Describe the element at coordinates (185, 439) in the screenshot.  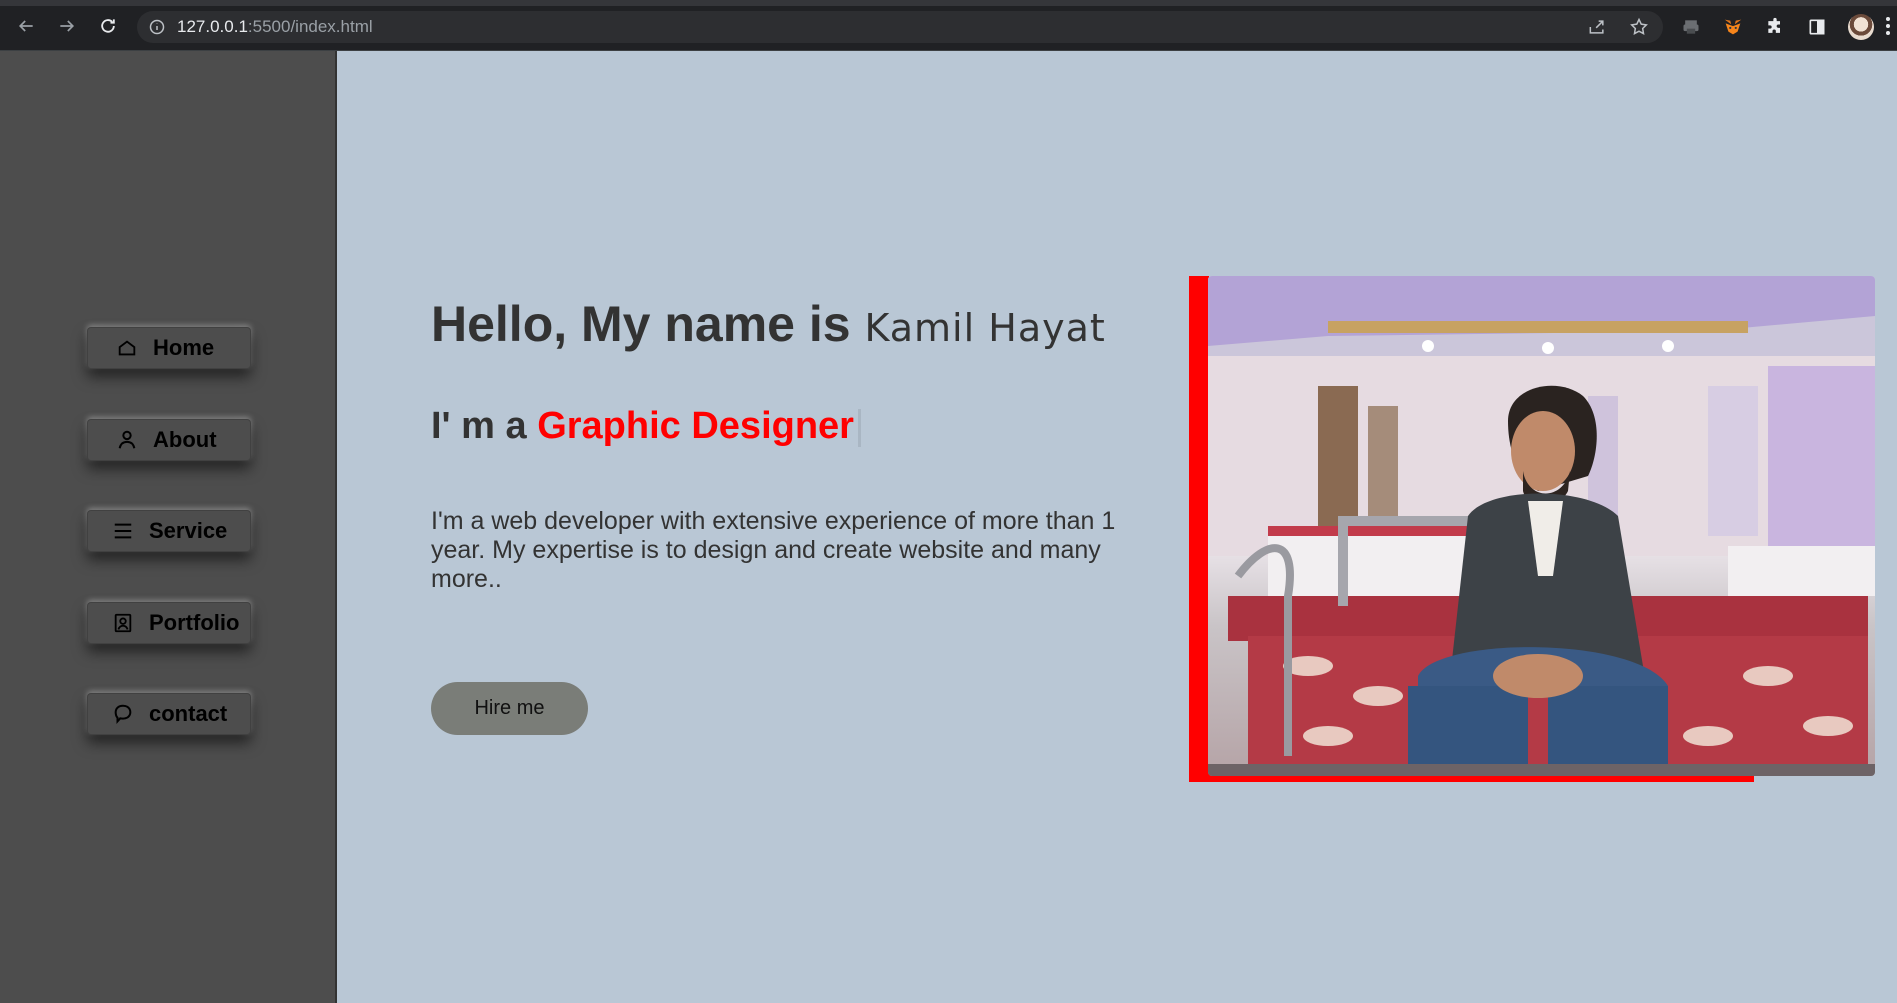
I see `sidebar-item-label: About` at that location.